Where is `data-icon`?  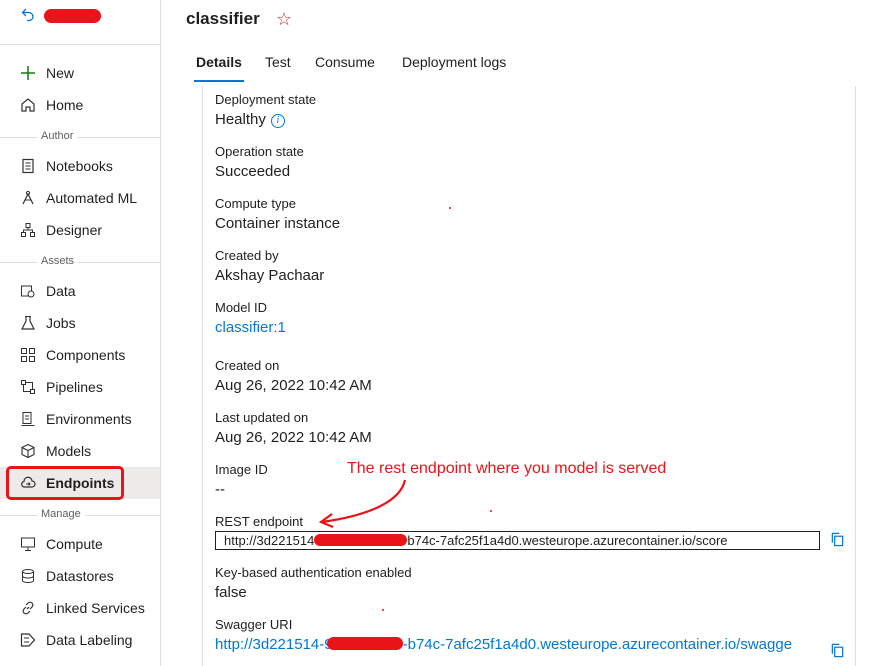 data-icon is located at coordinates (28, 291).